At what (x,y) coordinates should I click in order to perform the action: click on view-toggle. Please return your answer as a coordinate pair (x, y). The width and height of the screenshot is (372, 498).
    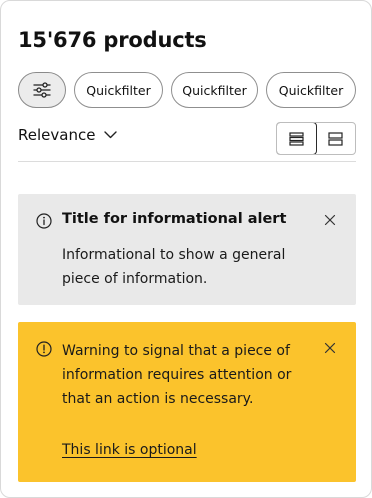
    Looking at the image, I should click on (316, 138).